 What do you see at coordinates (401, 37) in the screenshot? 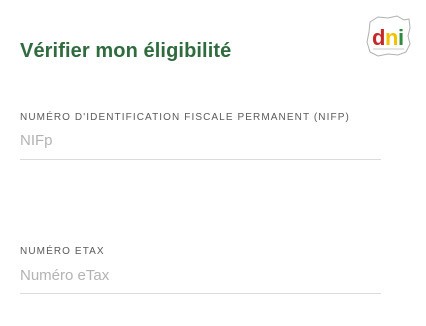
I see `svg-text: i` at bounding box center [401, 37].